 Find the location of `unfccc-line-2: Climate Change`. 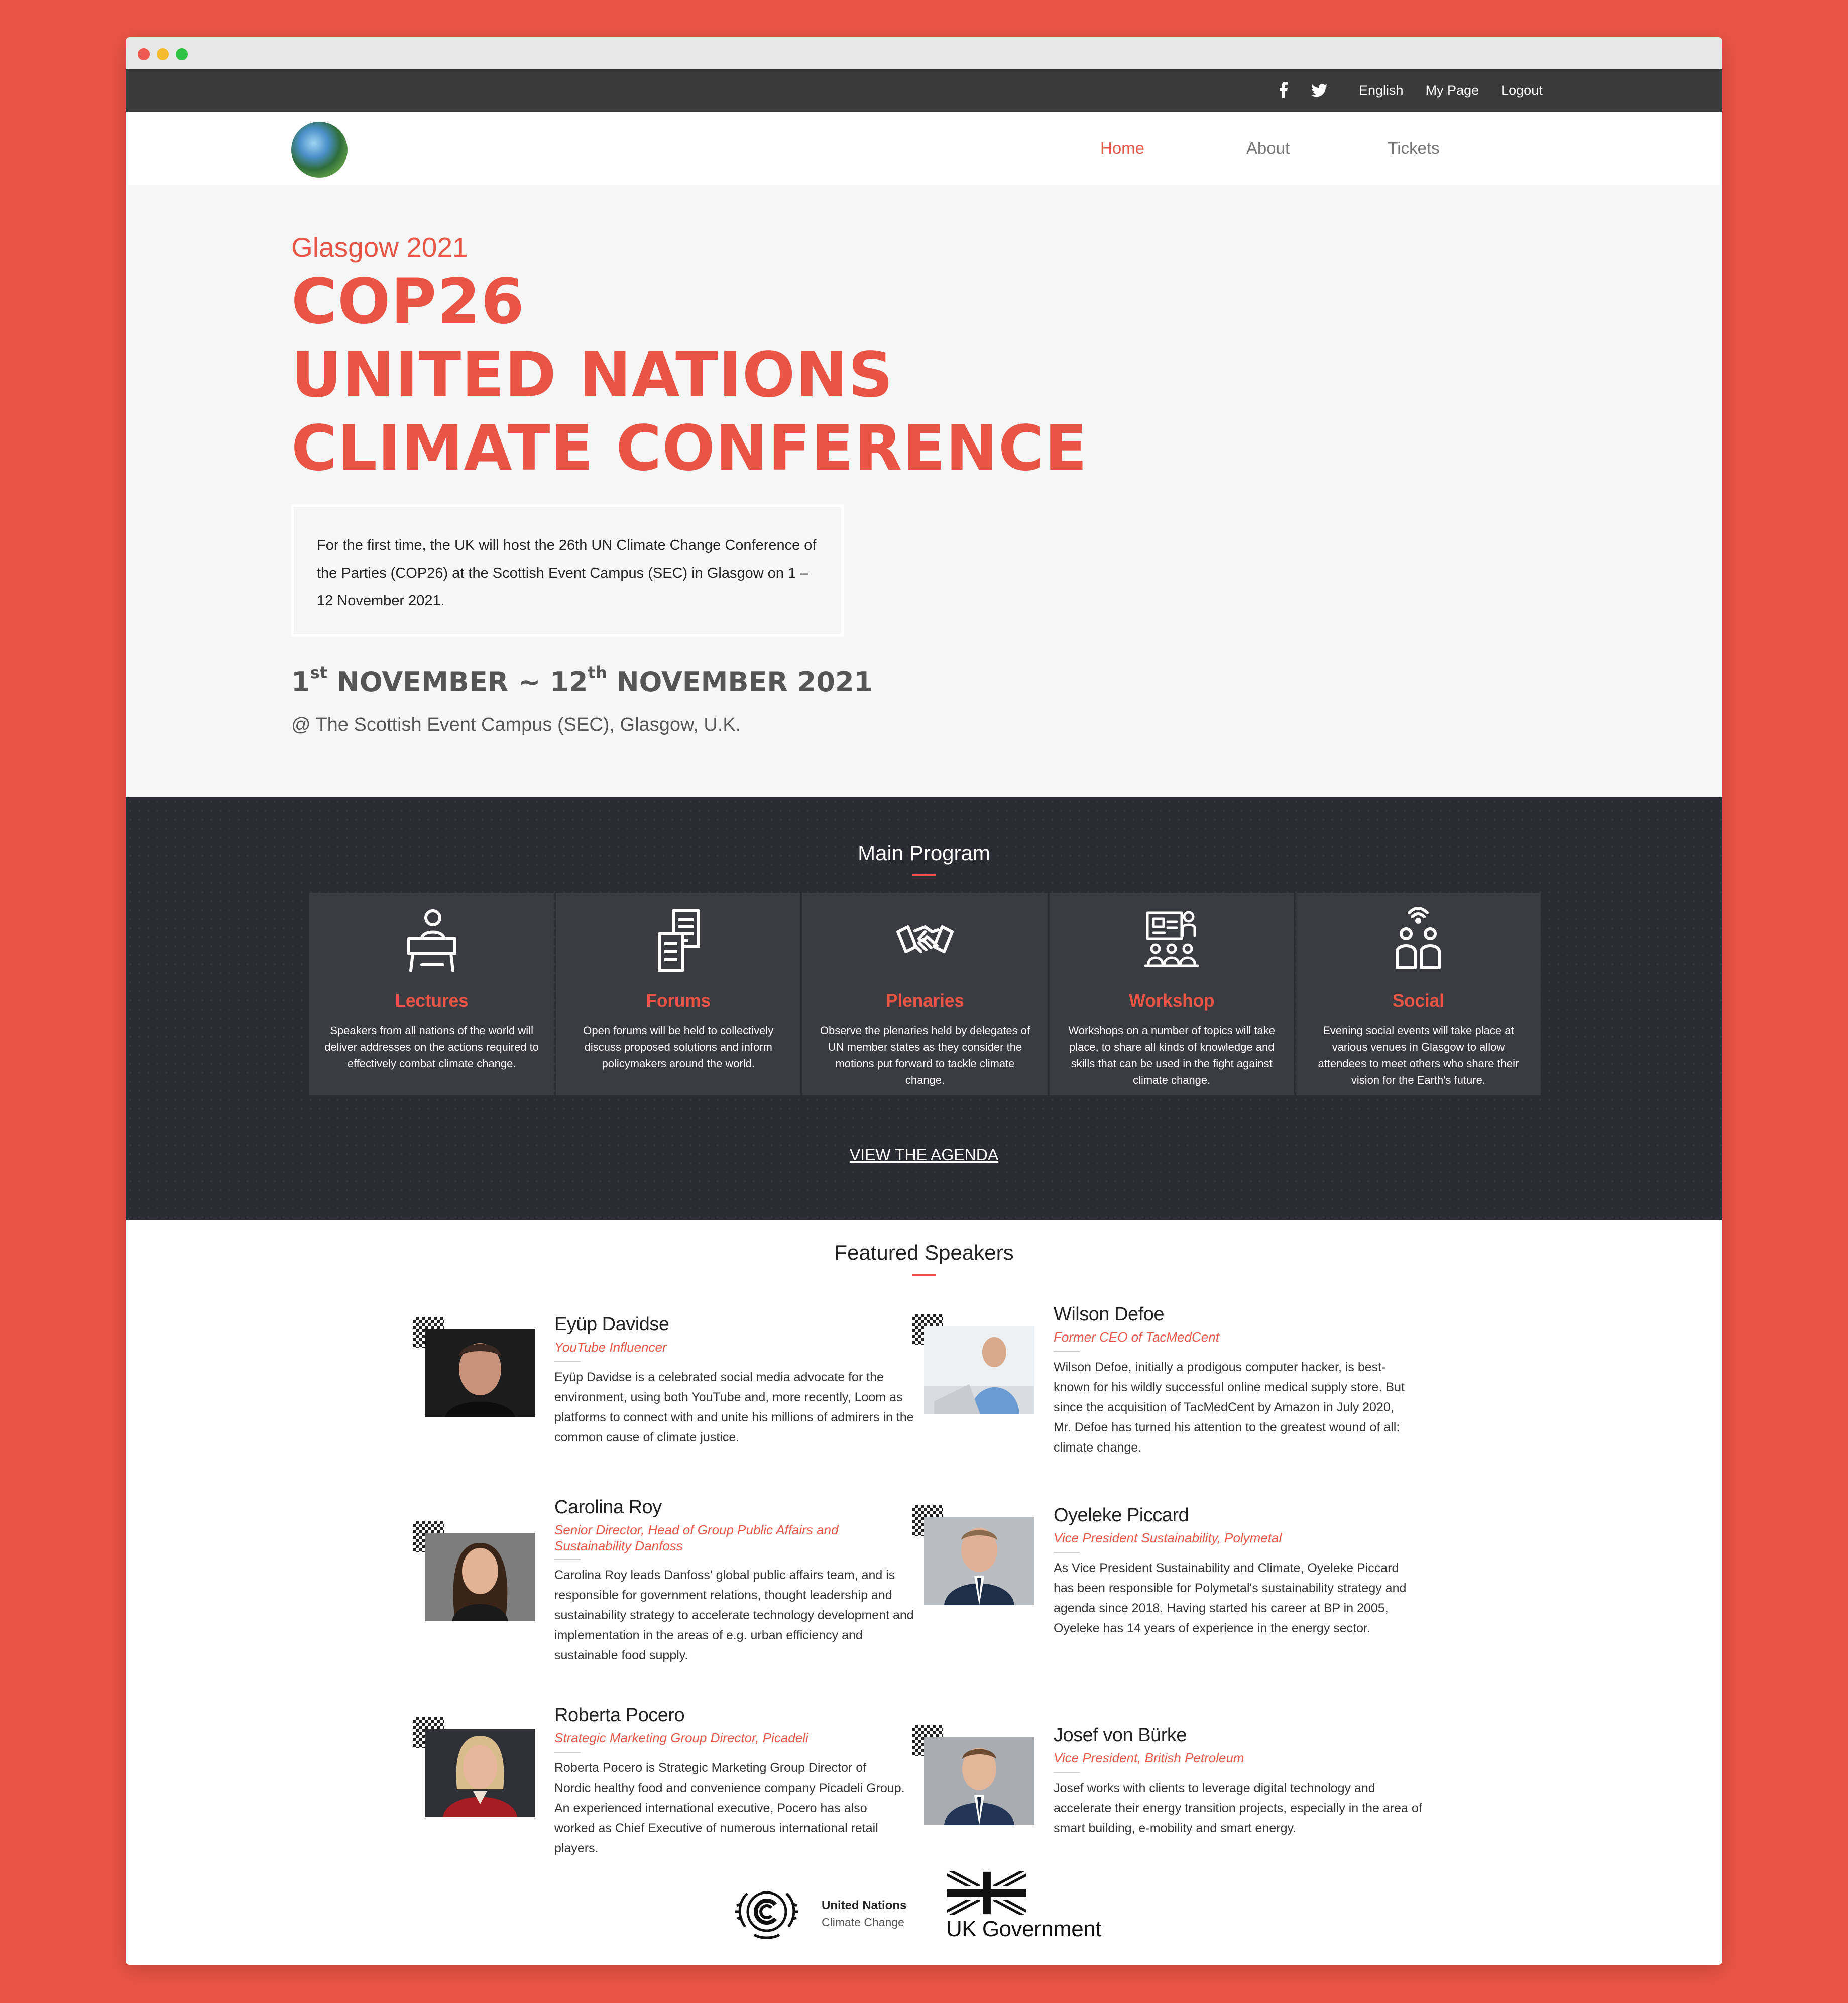

unfccc-line-2: Climate Change is located at coordinates (863, 1922).